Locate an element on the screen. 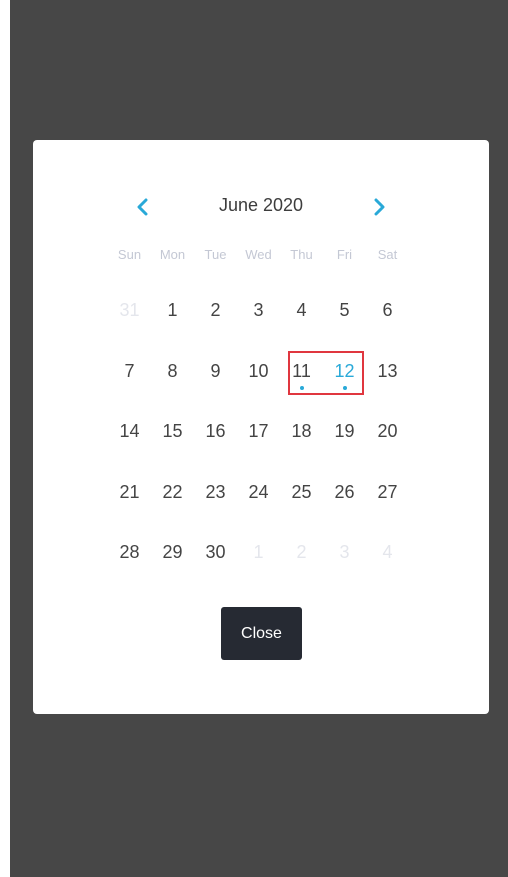 The width and height of the screenshot is (508, 877). calendar-day: 1 is located at coordinates (172, 312).